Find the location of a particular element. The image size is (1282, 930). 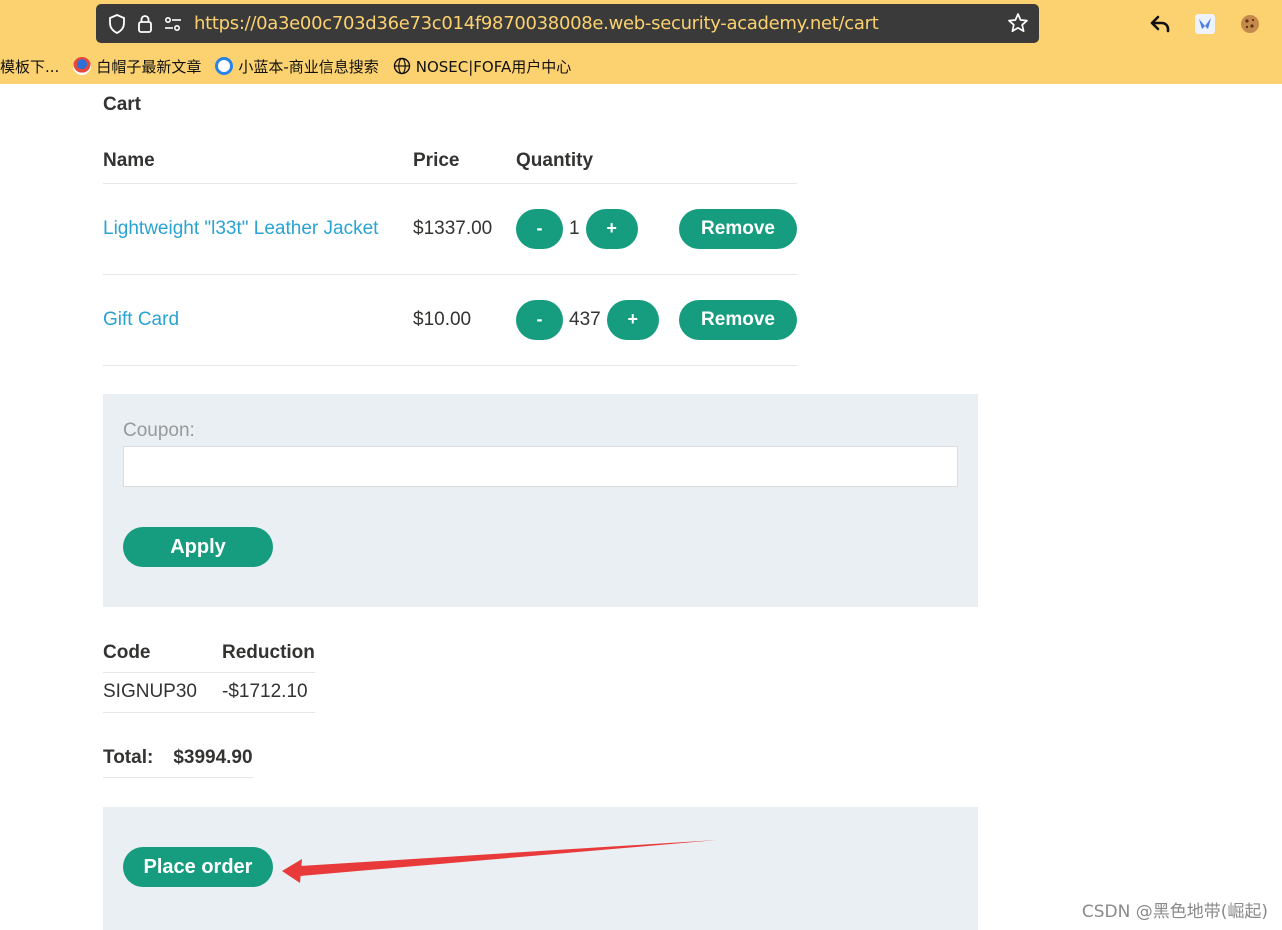

header-quantity: Quantity is located at coordinates (597, 161).